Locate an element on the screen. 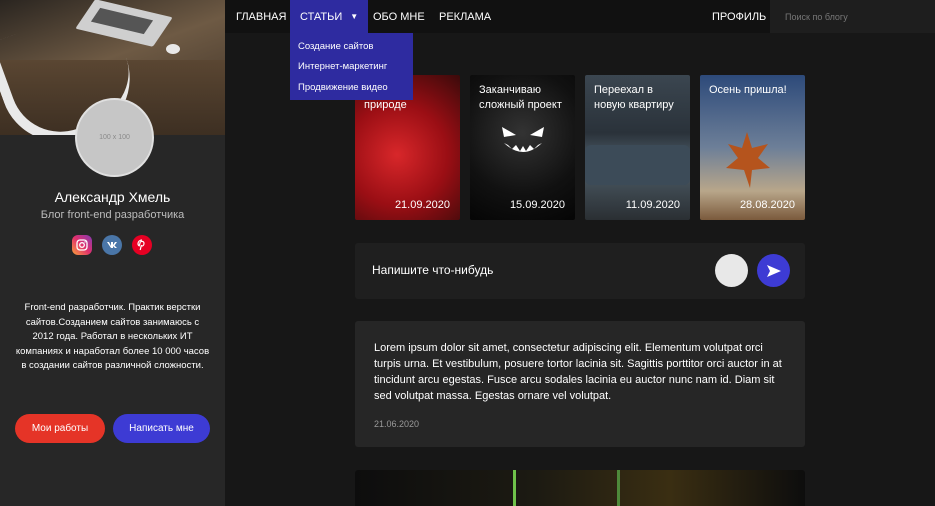  dropdown-item-web-creation: Создание сайтов is located at coordinates (335, 46).